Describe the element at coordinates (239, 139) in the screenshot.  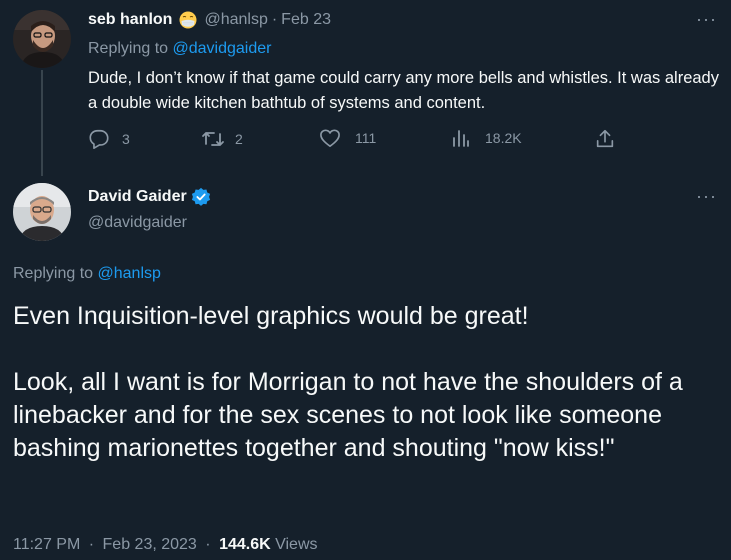
I see `retweet-count: 2` at that location.